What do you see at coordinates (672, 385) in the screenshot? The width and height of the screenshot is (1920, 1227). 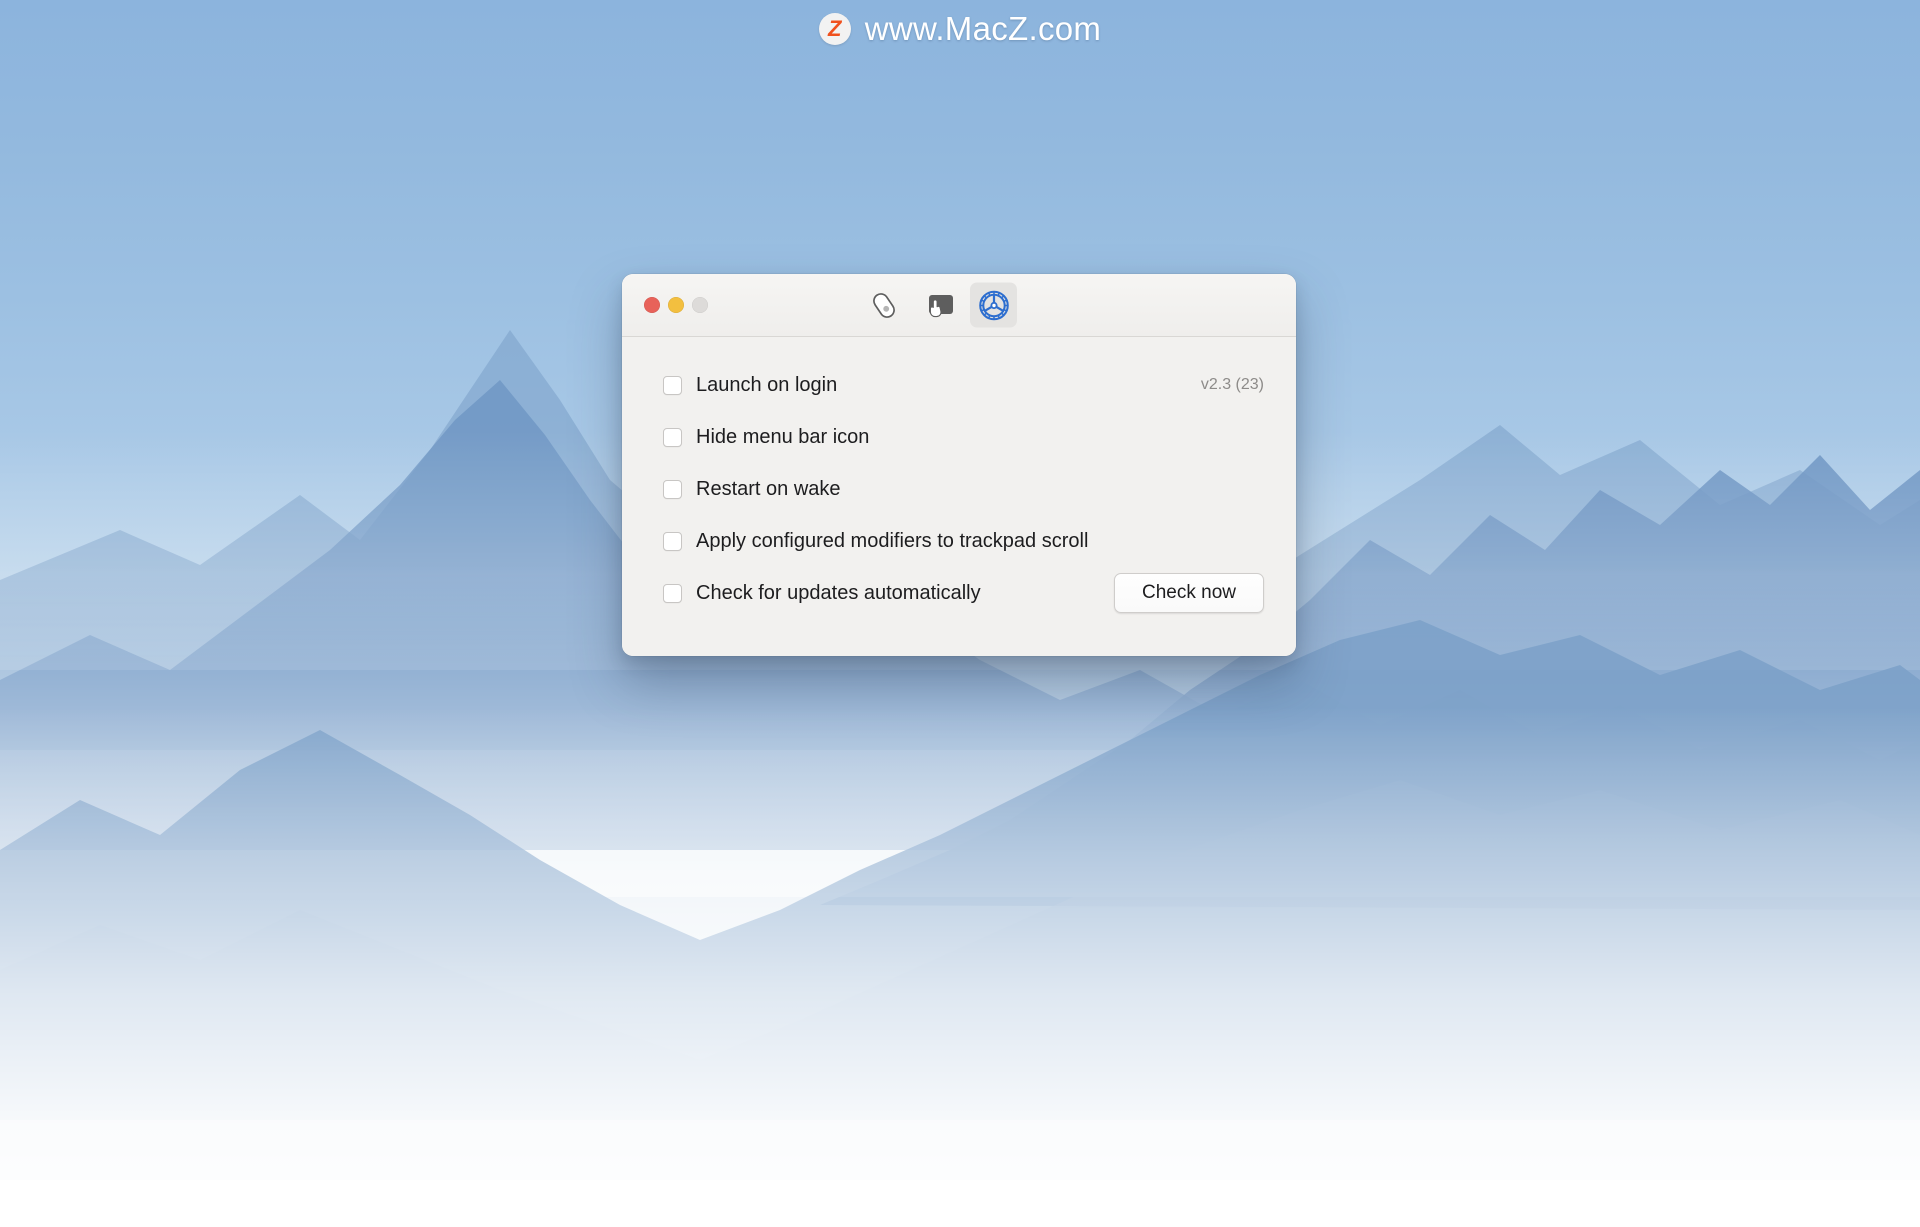 I see `checkbox-launch-on-login` at bounding box center [672, 385].